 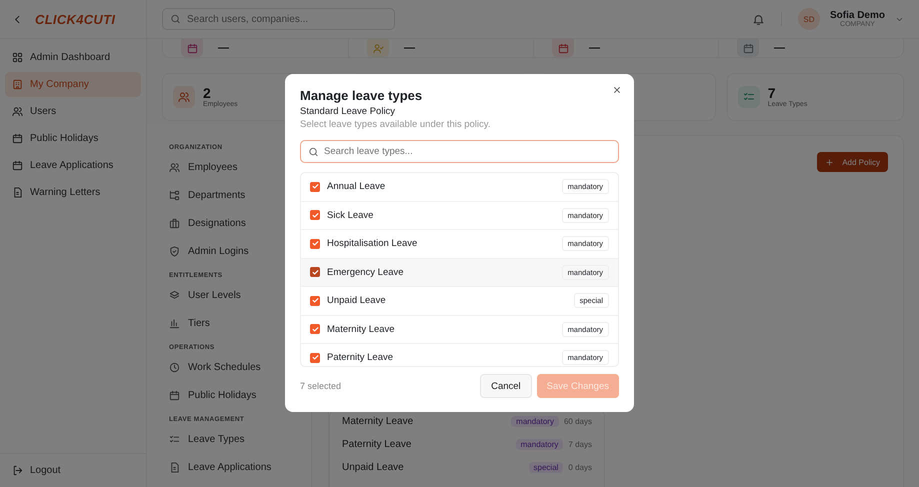 I want to click on sidebar-item: Users, so click(x=73, y=111).